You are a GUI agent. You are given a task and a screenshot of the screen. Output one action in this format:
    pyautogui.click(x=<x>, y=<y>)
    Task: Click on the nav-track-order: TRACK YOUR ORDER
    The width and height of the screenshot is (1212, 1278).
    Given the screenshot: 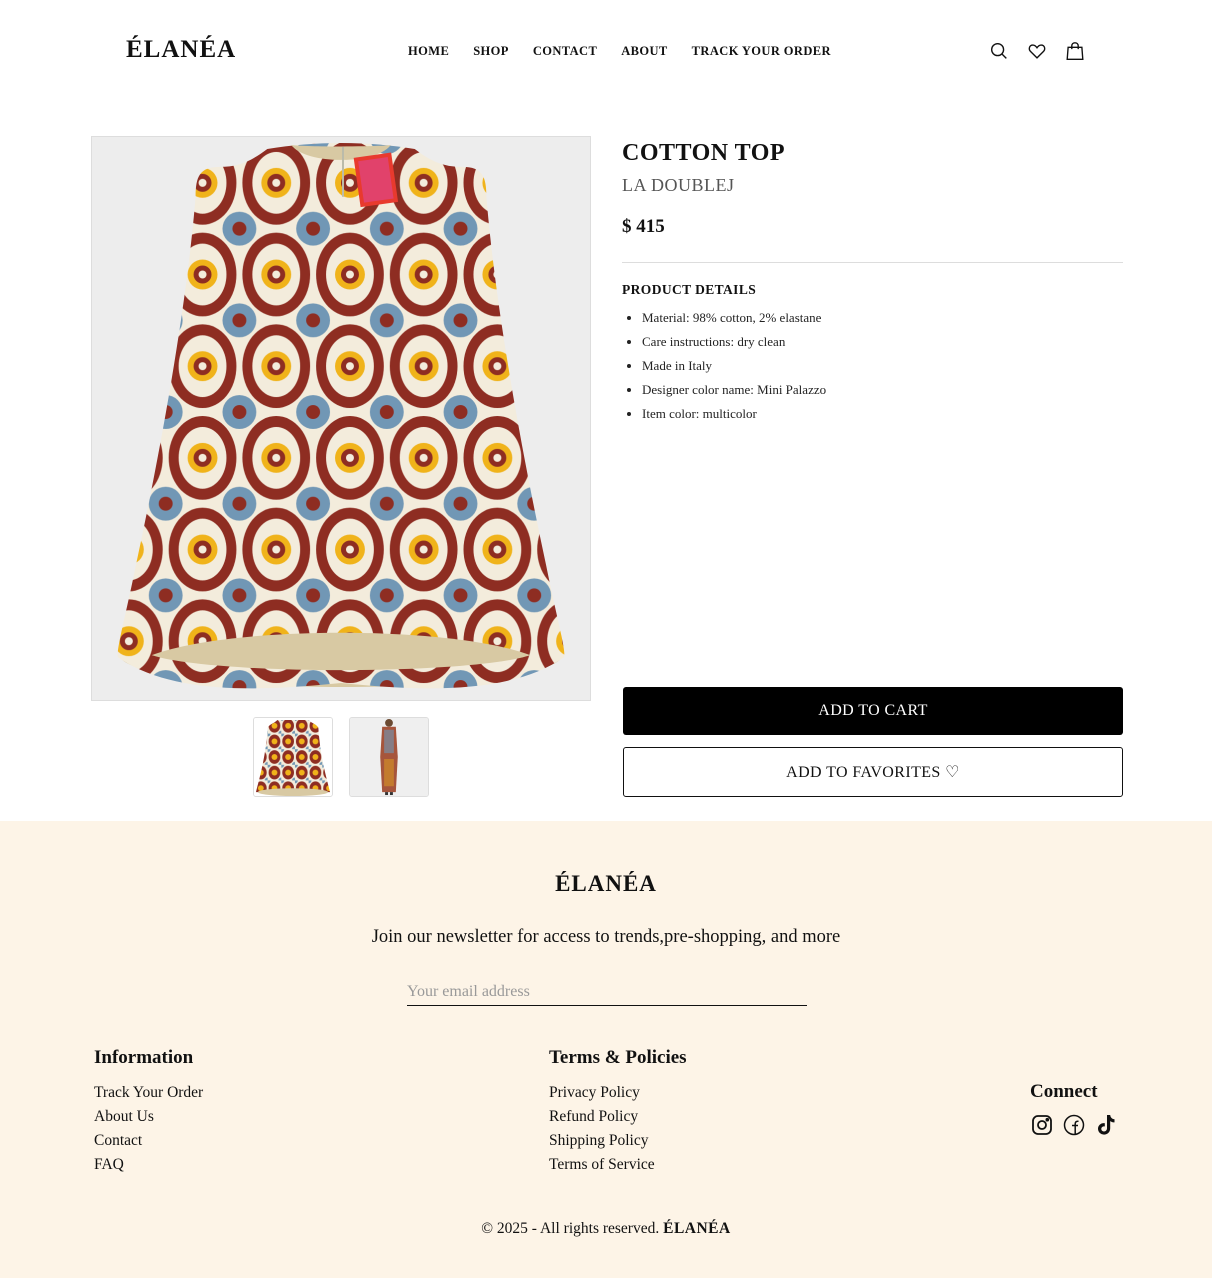 What is the action you would take?
    pyautogui.click(x=761, y=51)
    